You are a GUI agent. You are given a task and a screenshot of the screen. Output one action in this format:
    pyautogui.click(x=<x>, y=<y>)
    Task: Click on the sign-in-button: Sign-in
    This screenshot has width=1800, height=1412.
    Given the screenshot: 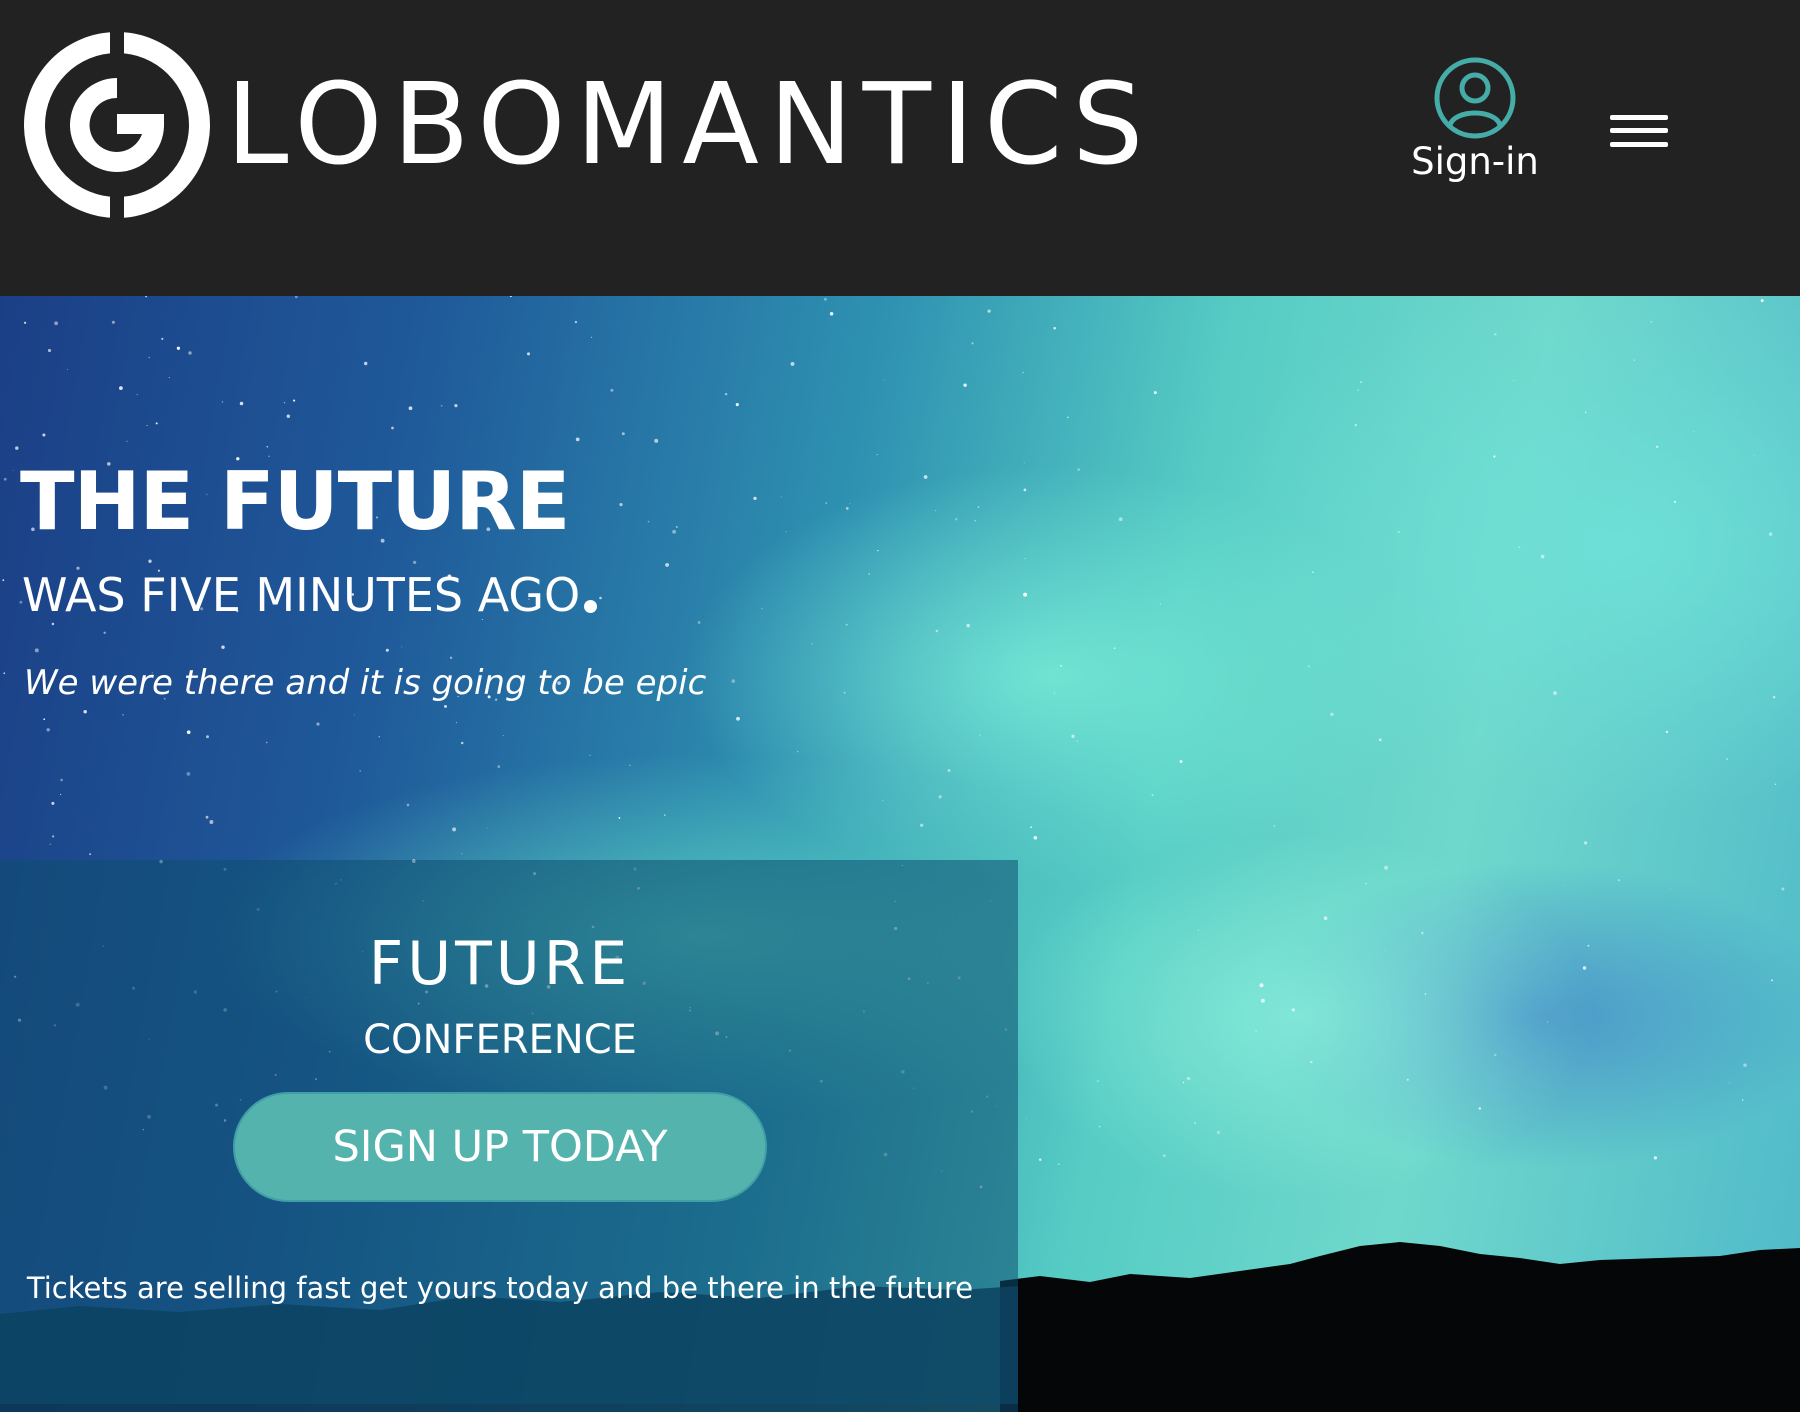 What is the action you would take?
    pyautogui.click(x=1475, y=119)
    